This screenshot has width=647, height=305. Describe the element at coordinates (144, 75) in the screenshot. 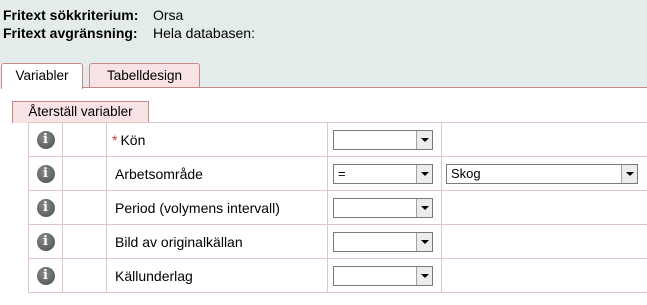

I see `tab-tabelldesign: Tabelldesign` at that location.